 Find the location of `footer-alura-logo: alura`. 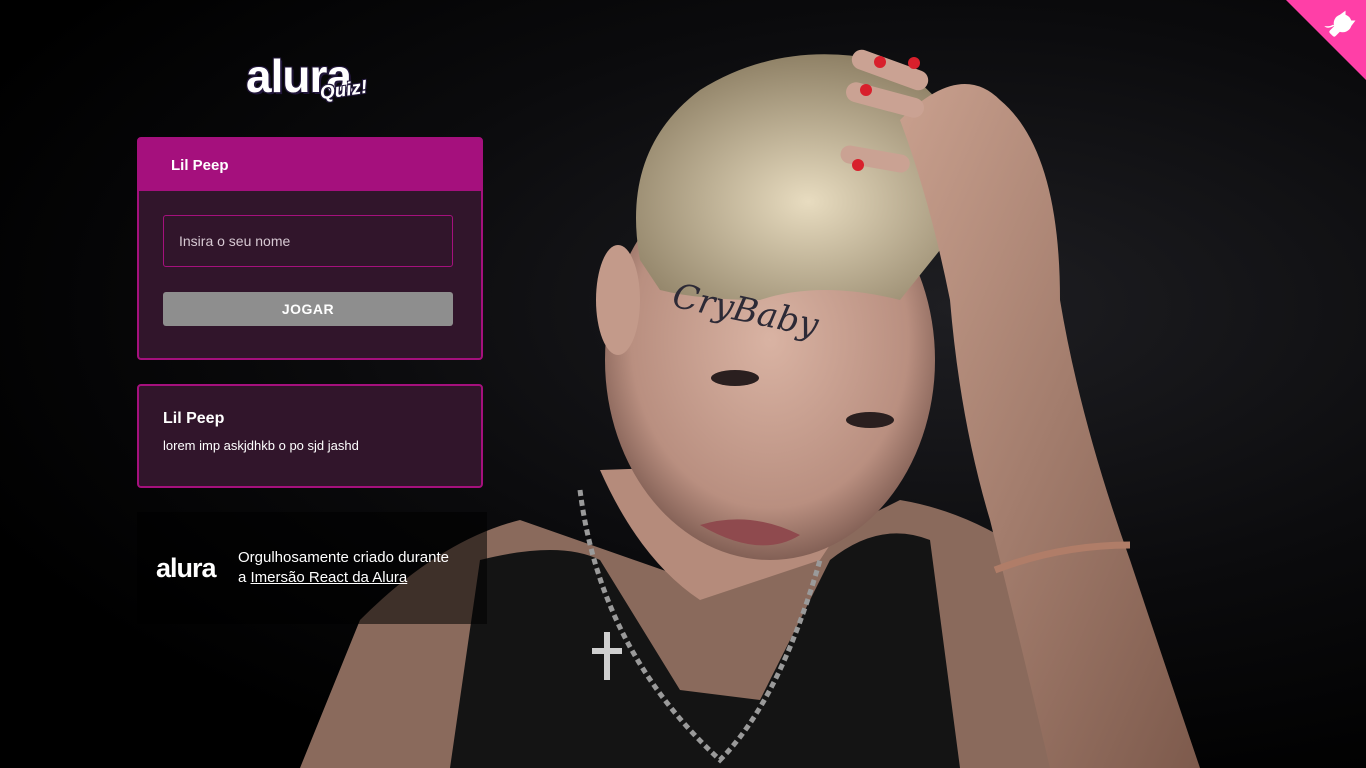

footer-alura-logo: alura is located at coordinates (189, 568).